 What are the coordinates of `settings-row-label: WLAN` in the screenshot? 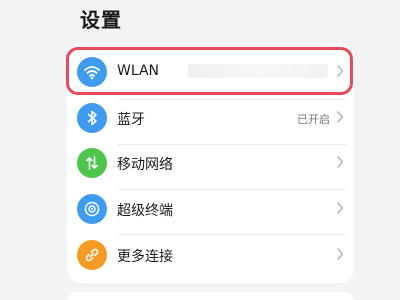 It's located at (138, 71).